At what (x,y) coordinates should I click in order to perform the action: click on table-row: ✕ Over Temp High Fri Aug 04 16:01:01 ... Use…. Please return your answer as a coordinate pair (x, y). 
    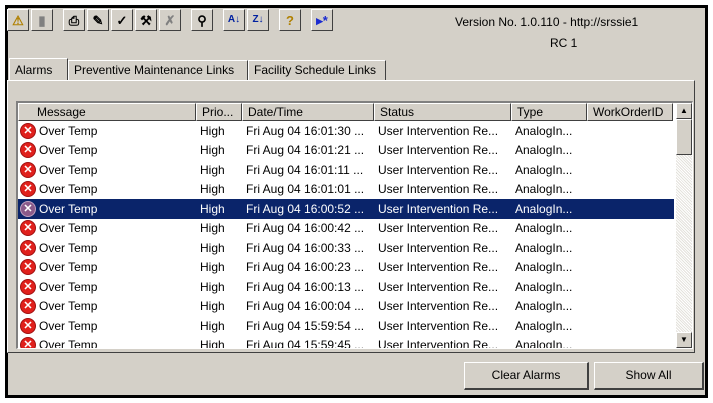
    Looking at the image, I should click on (346, 190).